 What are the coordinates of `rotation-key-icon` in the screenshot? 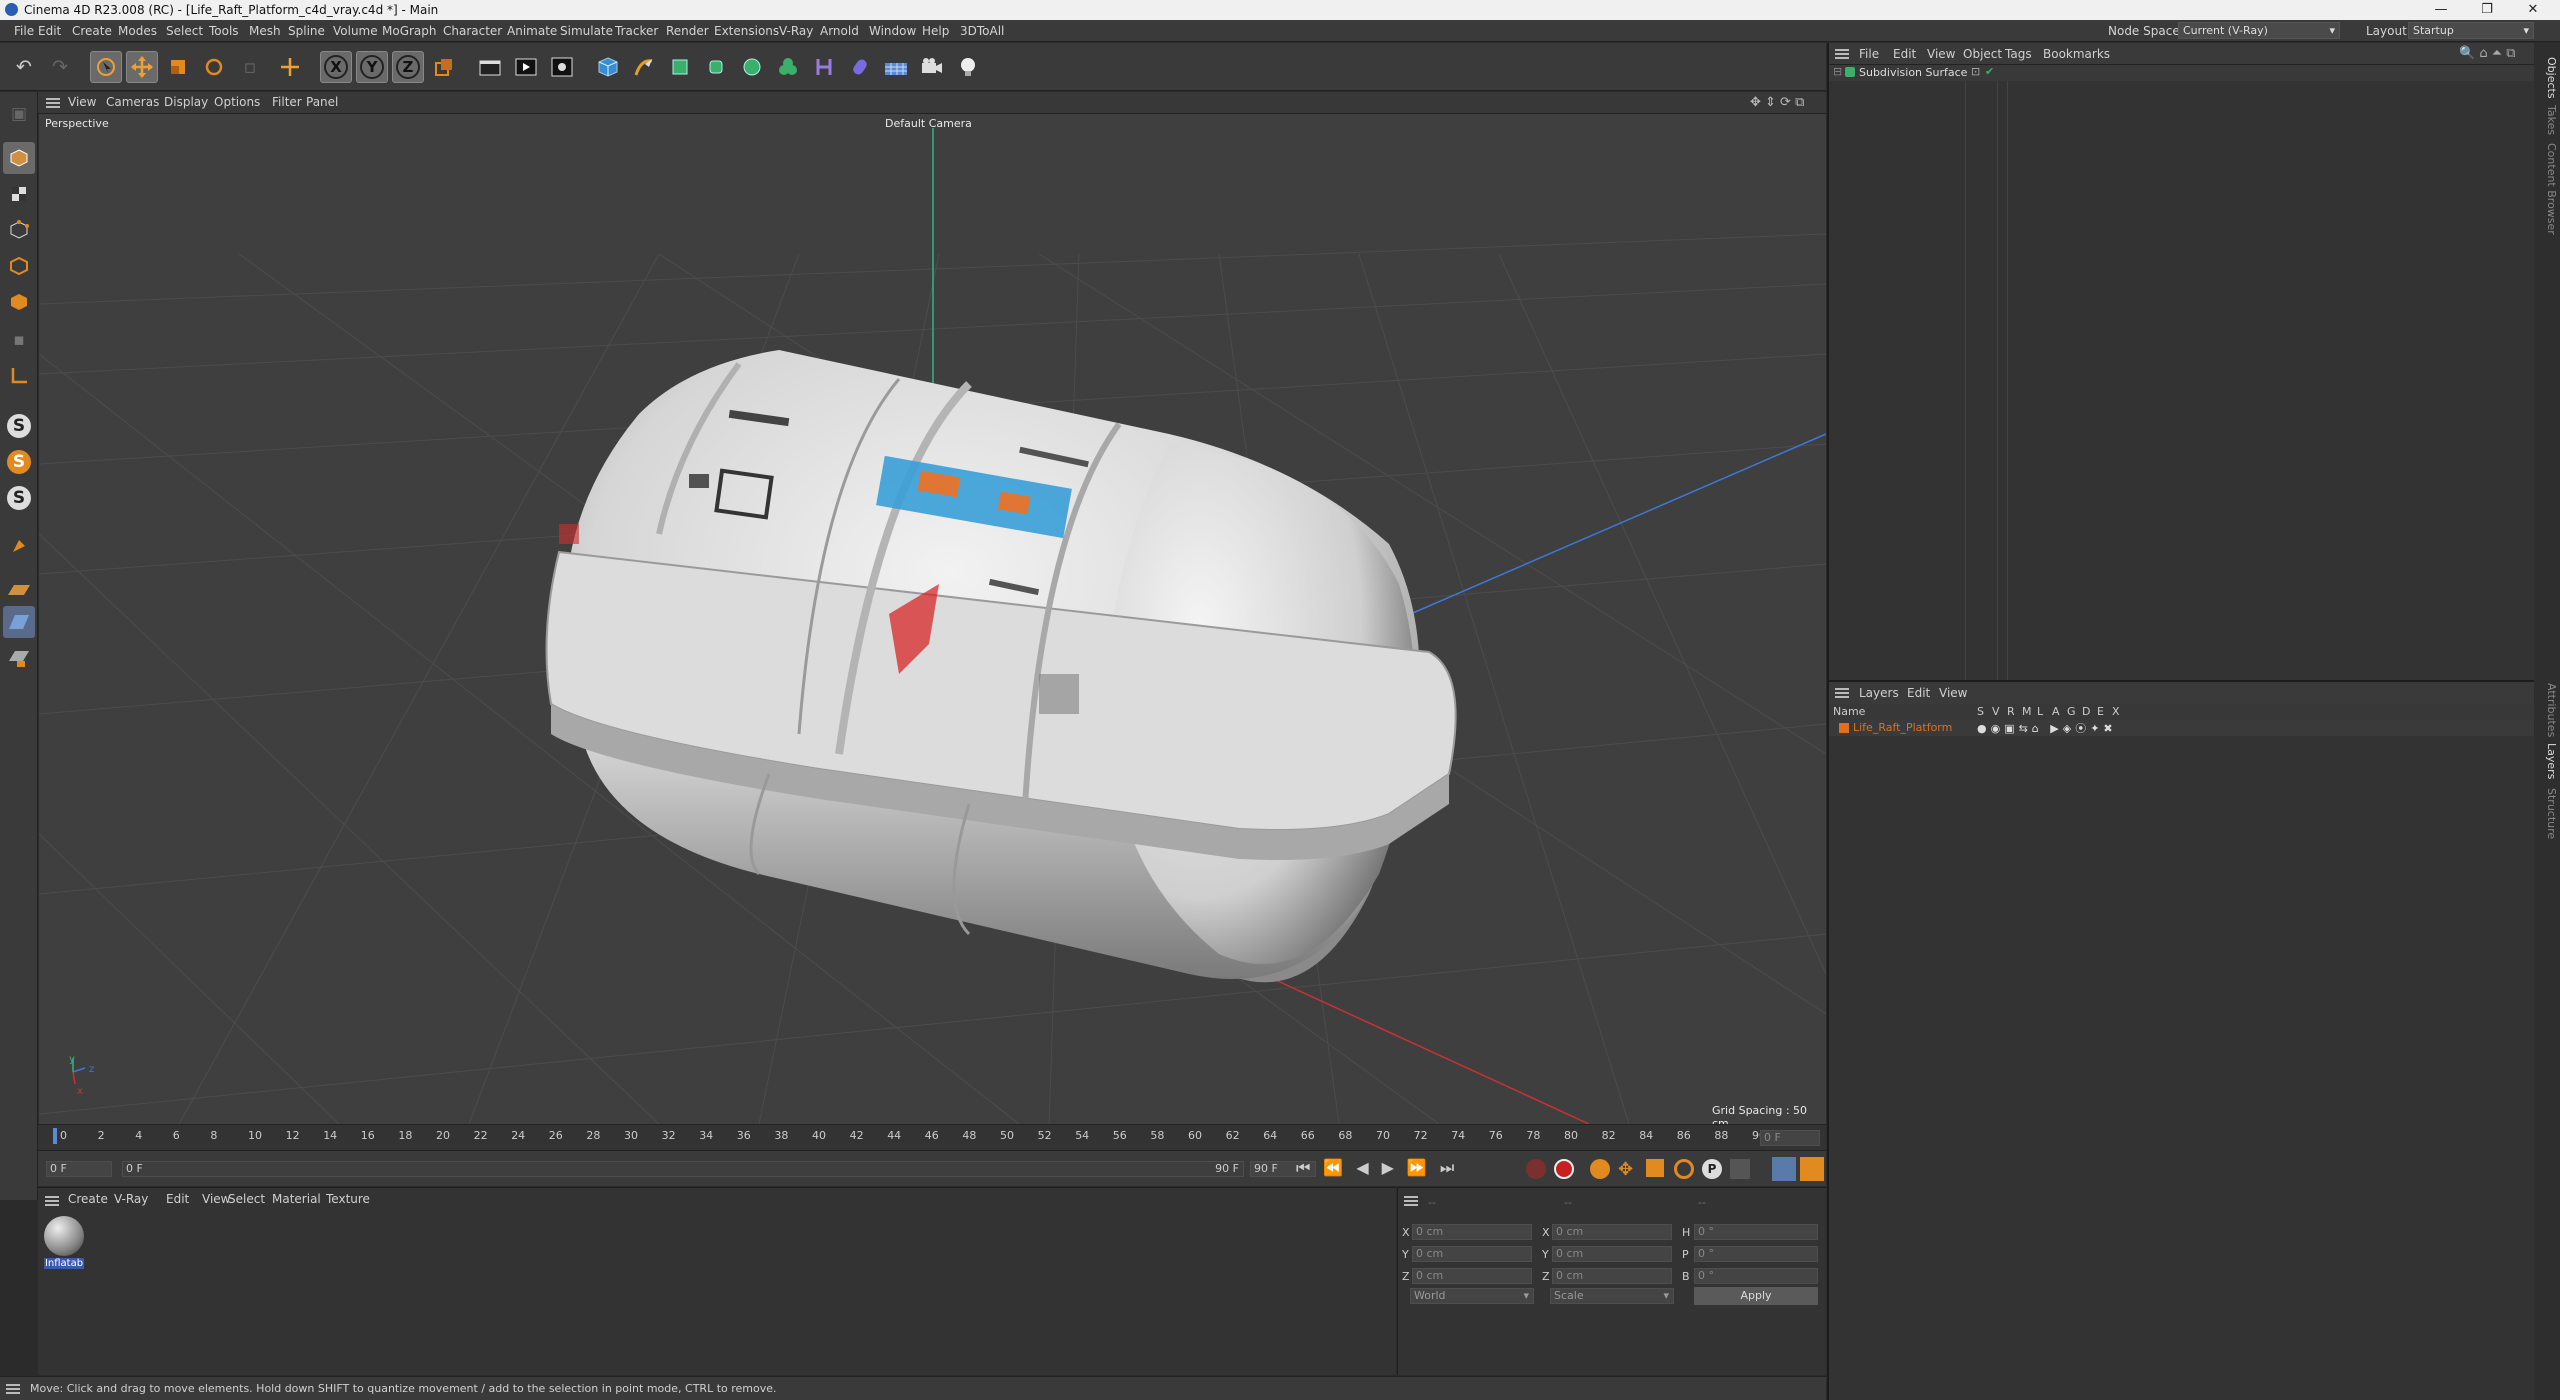 It's located at (1684, 1169).